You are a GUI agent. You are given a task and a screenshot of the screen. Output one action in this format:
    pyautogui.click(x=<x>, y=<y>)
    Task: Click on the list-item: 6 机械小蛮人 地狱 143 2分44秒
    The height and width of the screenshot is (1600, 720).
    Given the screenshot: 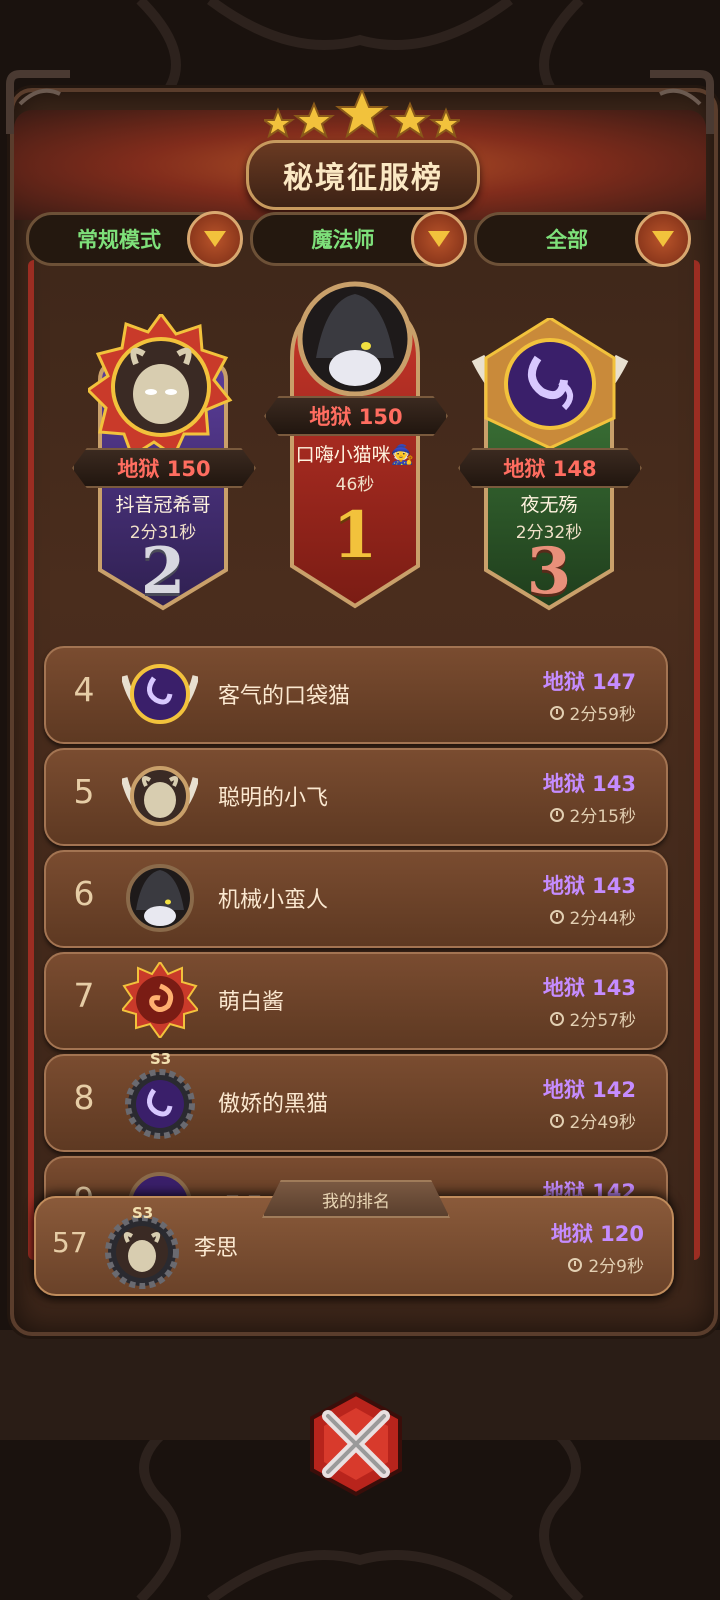 What is the action you would take?
    pyautogui.click(x=356, y=899)
    